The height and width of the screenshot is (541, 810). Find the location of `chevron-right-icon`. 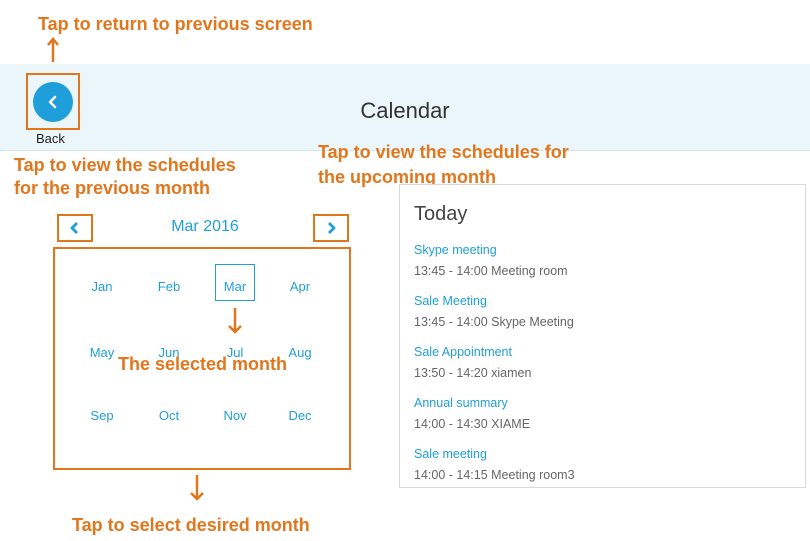

chevron-right-icon is located at coordinates (332, 228).